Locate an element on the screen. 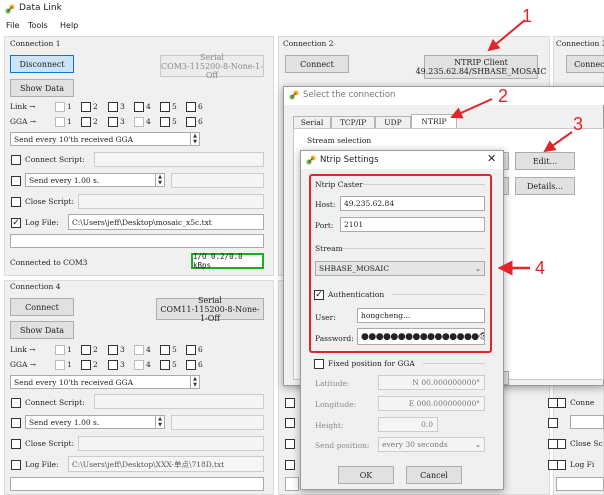 The height and width of the screenshot is (495, 604). annotation-4: 4 is located at coordinates (540, 268).